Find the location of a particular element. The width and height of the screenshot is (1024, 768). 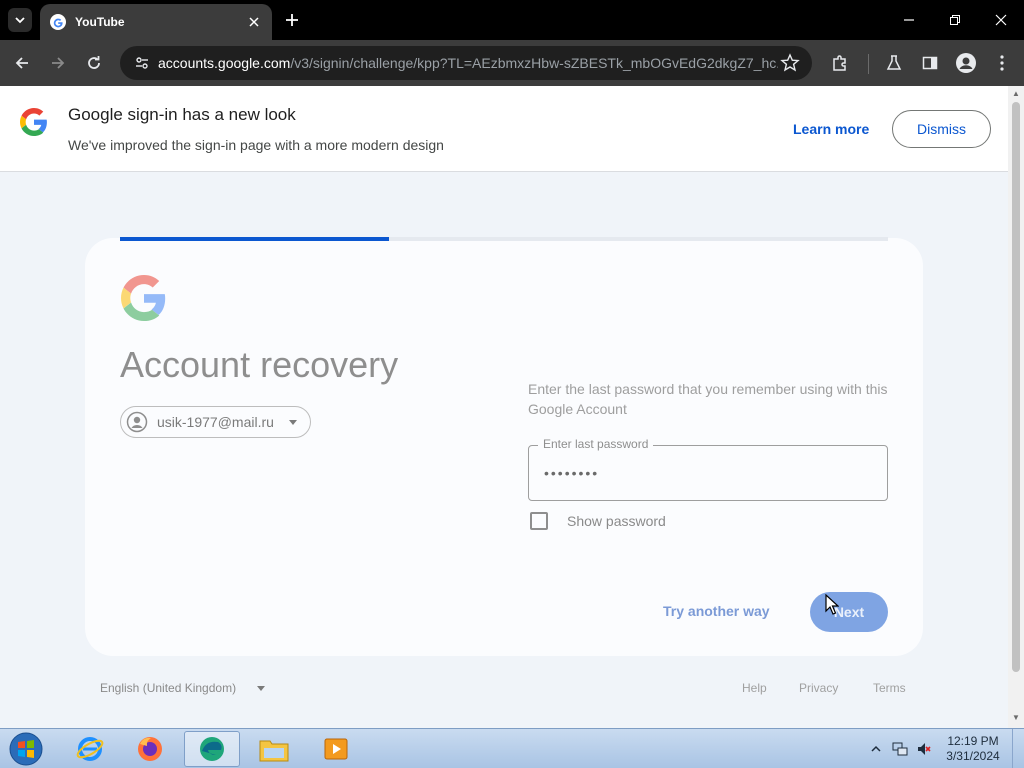

taskbar-clock: 12:19 PM 3/31/2024 is located at coordinates (973, 749).